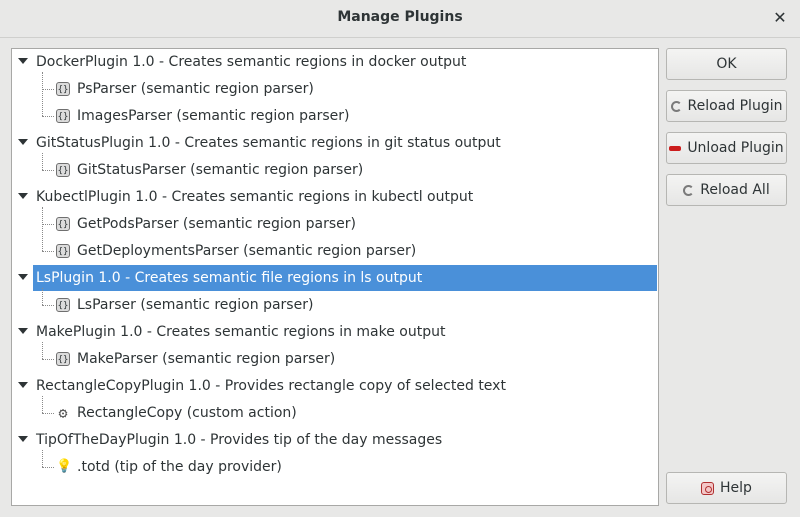 The width and height of the screenshot is (800, 517). I want to click on component-label: LsParser (semantic region parser), so click(195, 305).